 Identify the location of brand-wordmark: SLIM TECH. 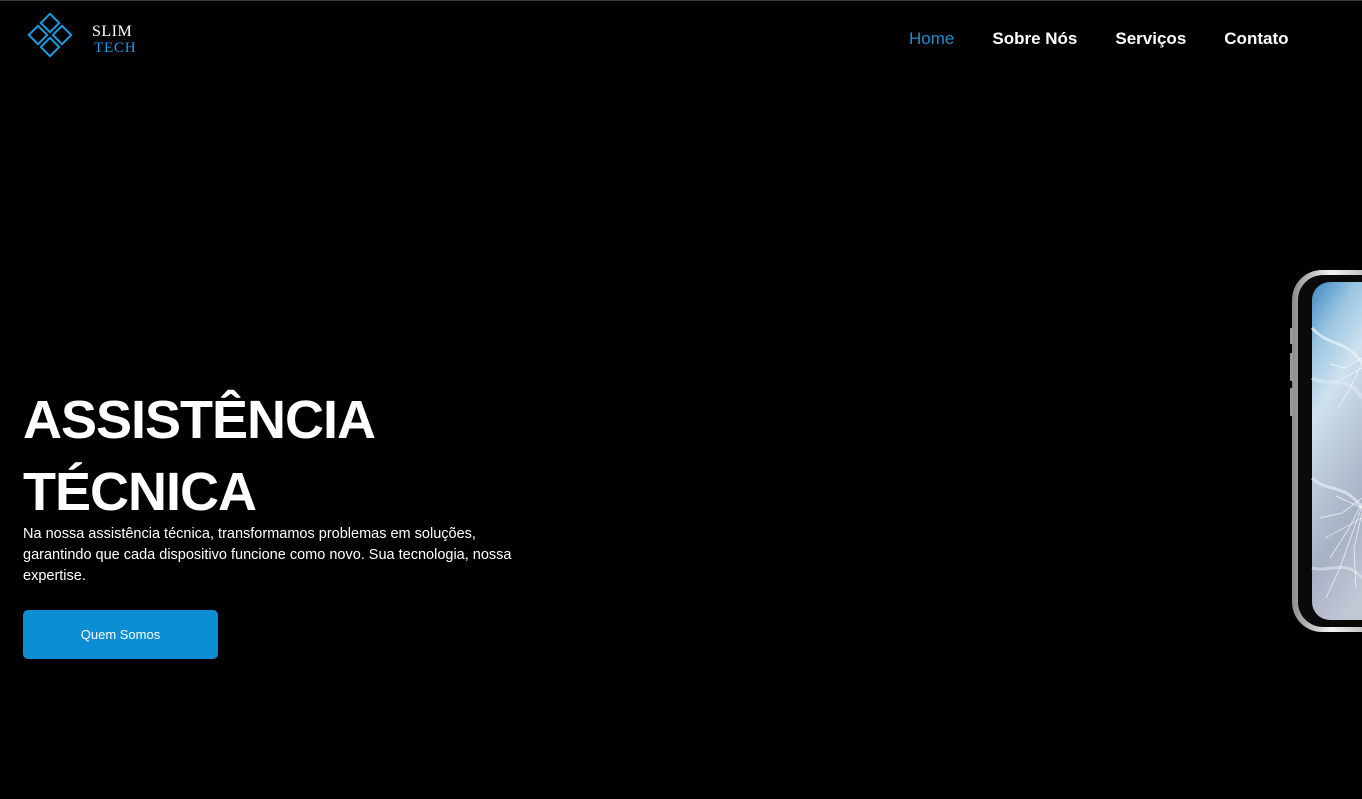
(114, 40).